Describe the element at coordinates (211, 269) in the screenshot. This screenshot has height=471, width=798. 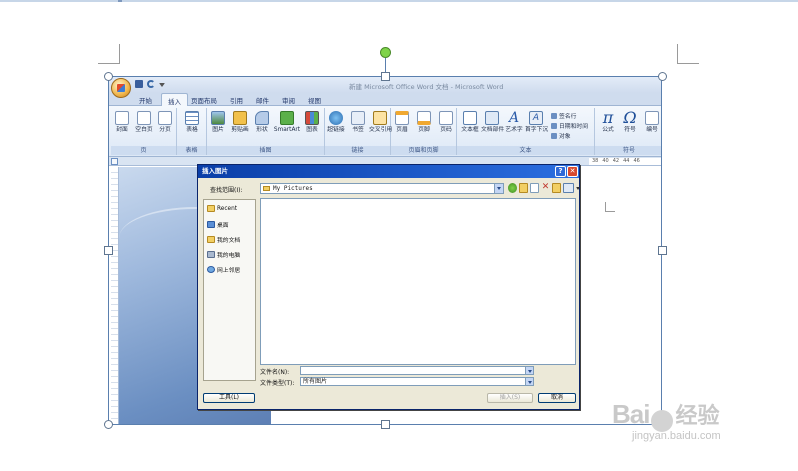
I see `network-icon` at that location.